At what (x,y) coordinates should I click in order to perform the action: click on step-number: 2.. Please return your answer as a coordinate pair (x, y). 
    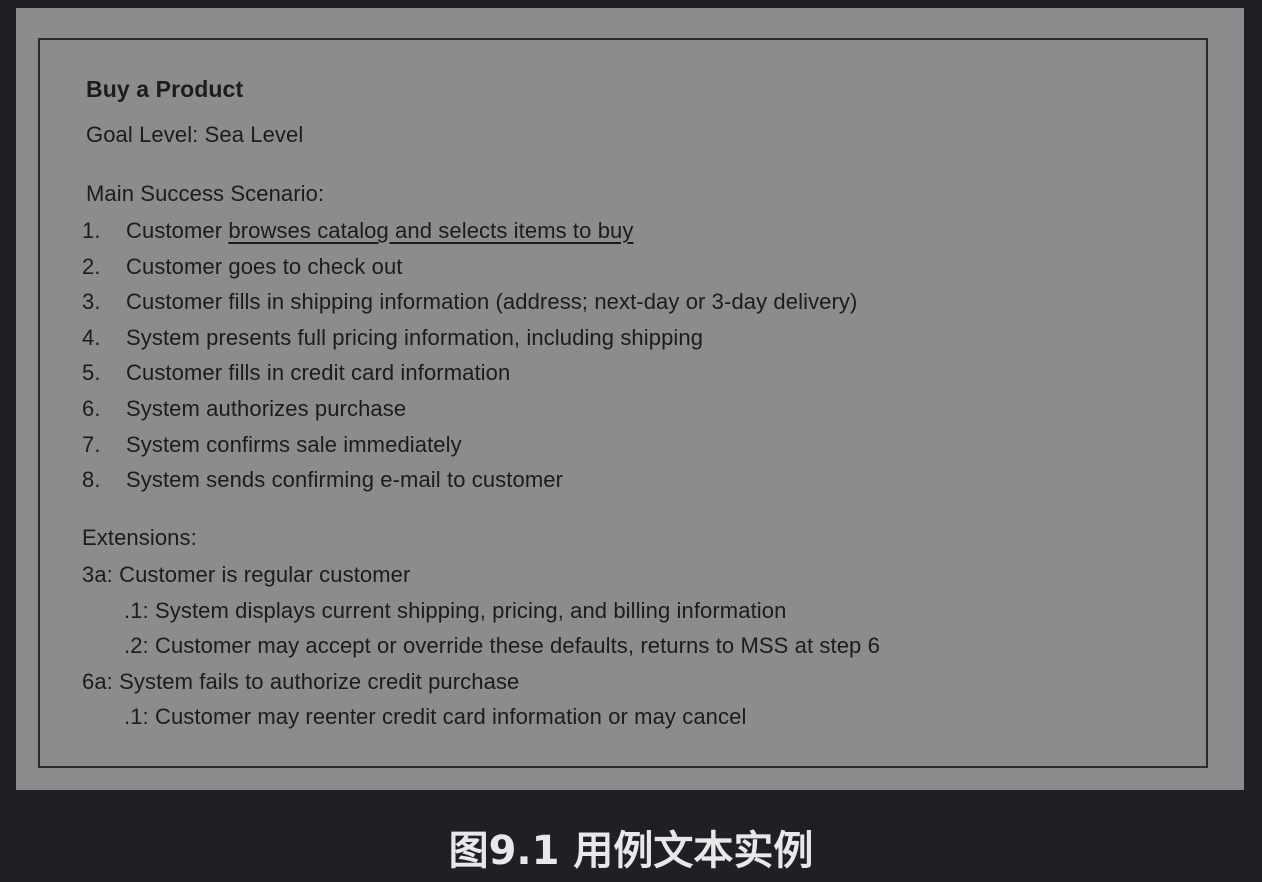
    Looking at the image, I should click on (91, 266).